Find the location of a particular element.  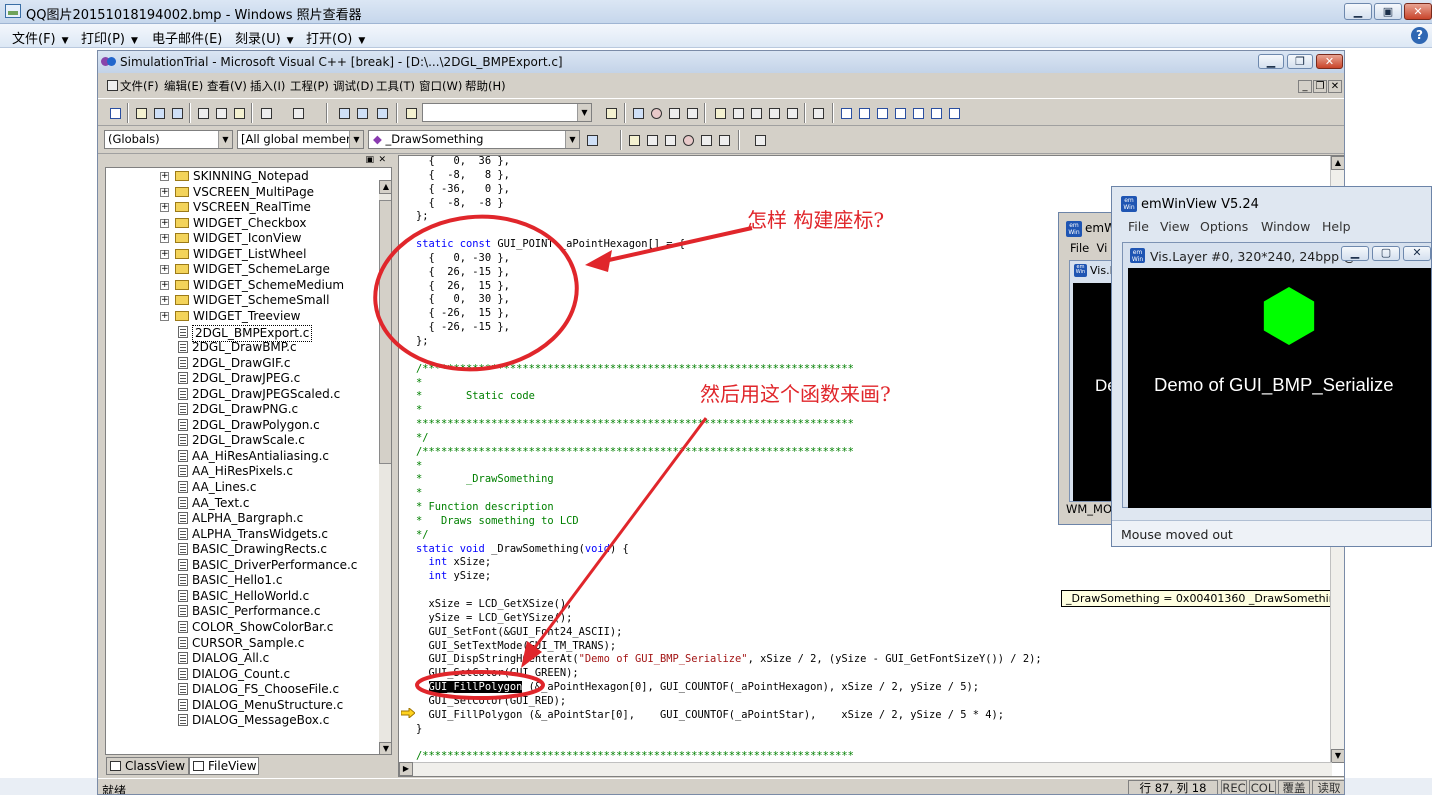

code-line: ySize = LCD_GetYSize(); is located at coordinates (729, 619).